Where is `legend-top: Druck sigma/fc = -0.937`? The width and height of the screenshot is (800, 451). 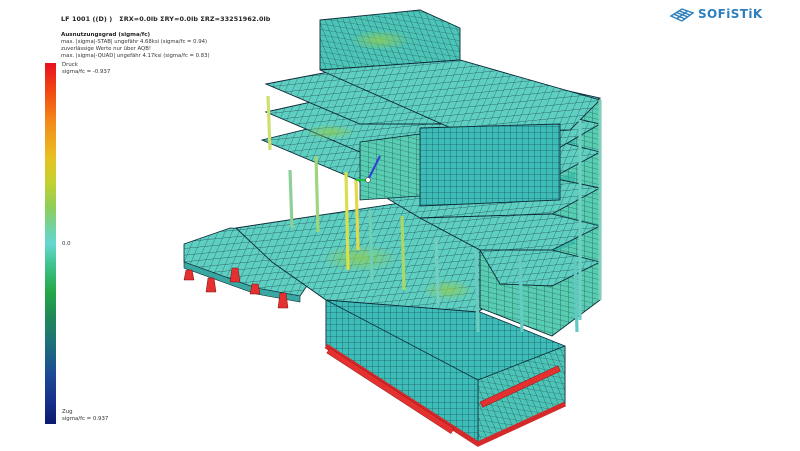 legend-top: Druck sigma/fc = -0.937 is located at coordinates (86, 69).